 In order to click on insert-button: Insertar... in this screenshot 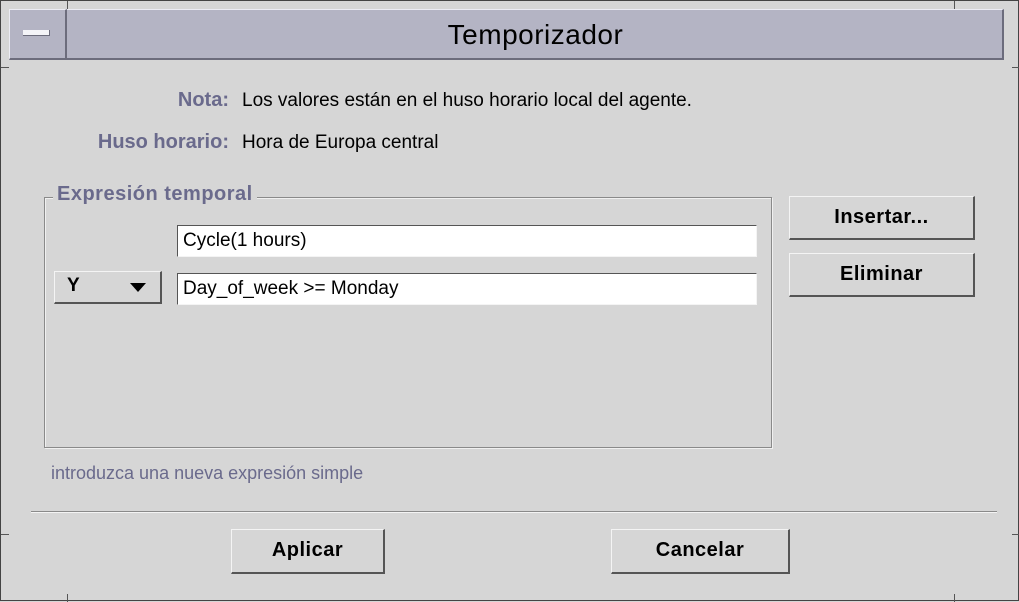, I will do `click(882, 218)`.